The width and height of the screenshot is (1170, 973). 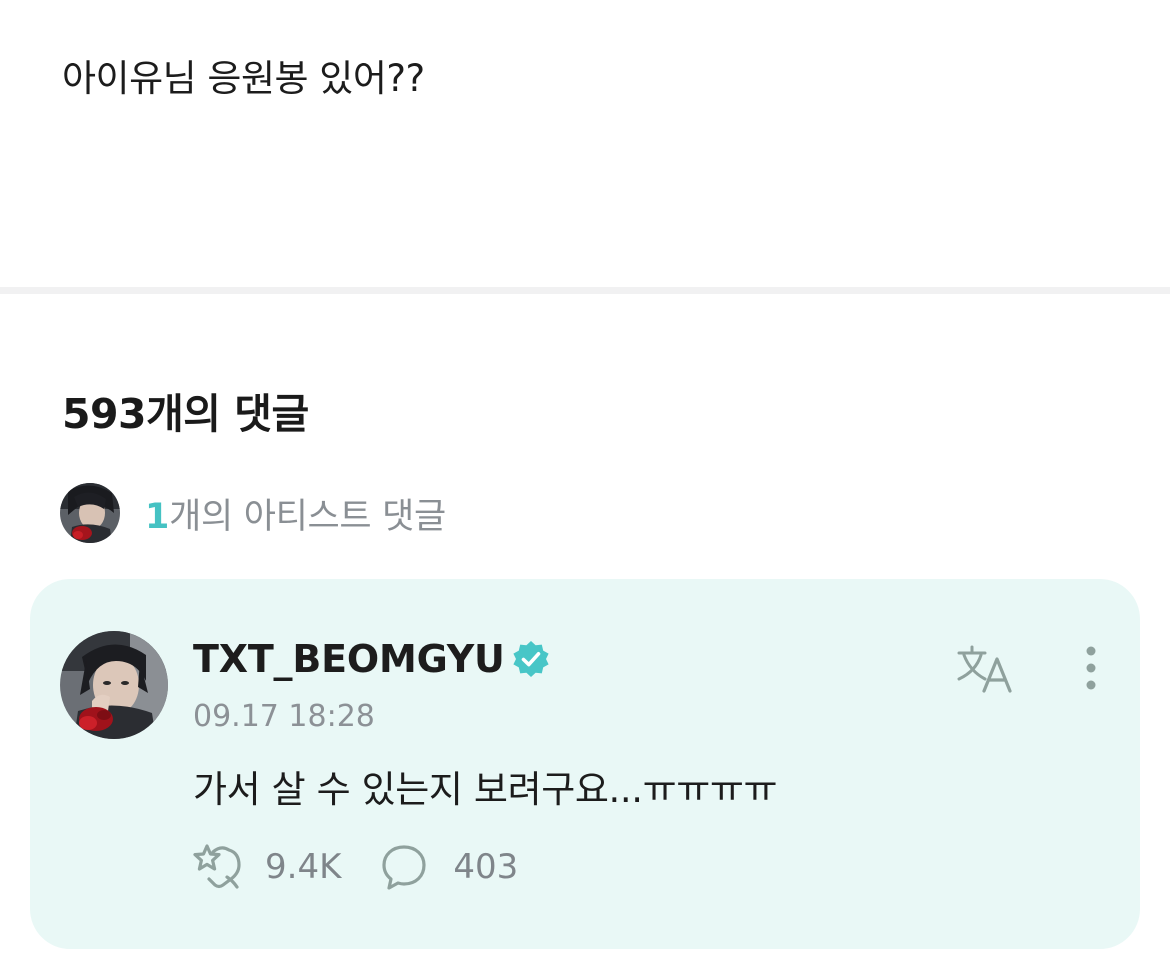 What do you see at coordinates (157, 516) in the screenshot?
I see `artist-comment-count: 1` at bounding box center [157, 516].